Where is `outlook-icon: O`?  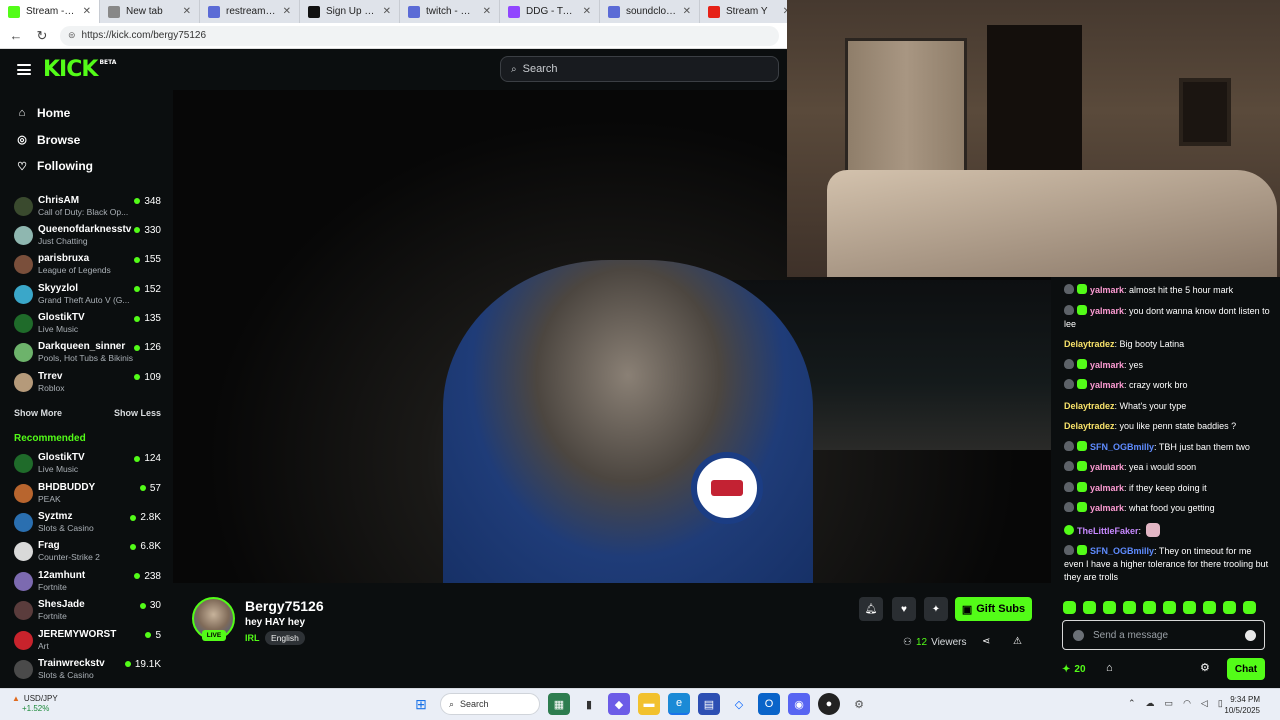
outlook-icon: O is located at coordinates (769, 704).